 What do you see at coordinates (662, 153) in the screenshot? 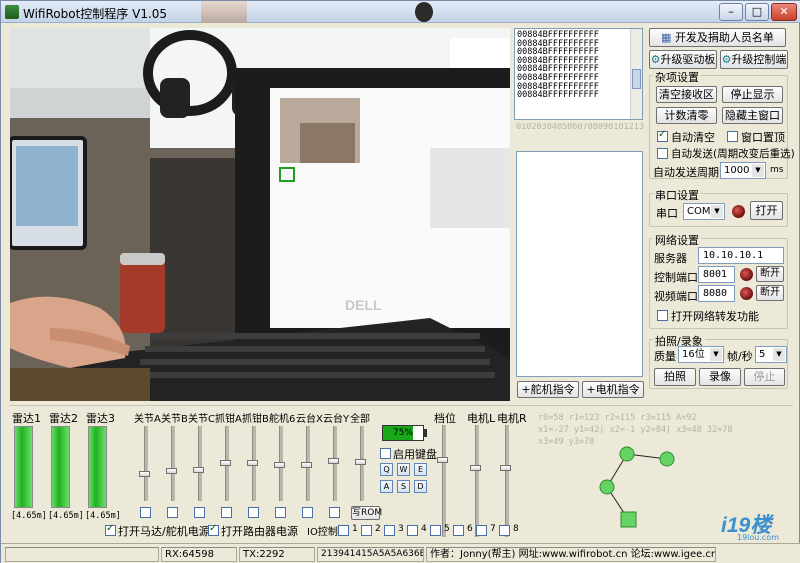
I see `auto-send-checkbox` at bounding box center [662, 153].